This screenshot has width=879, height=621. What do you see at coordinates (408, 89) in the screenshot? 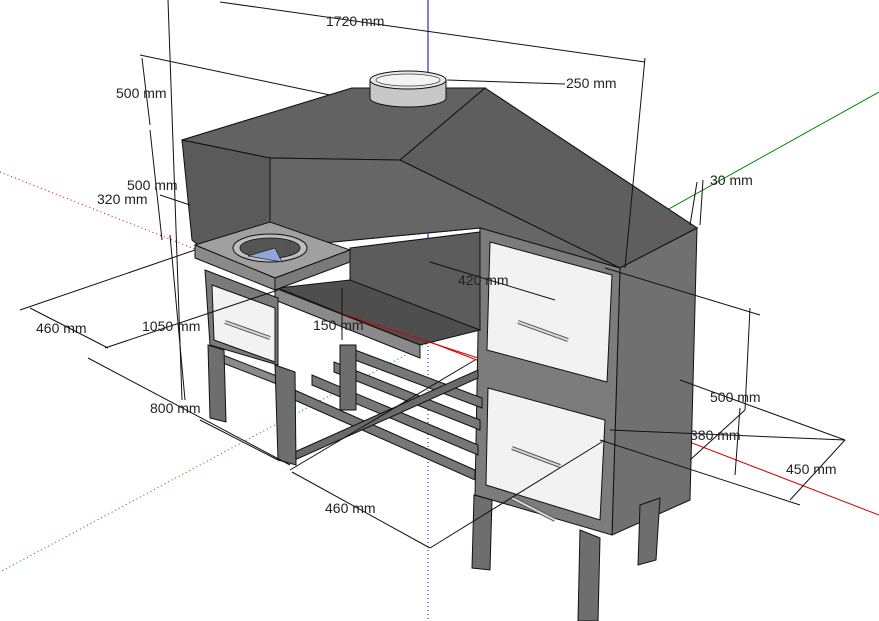
I see `flue-collar` at bounding box center [408, 89].